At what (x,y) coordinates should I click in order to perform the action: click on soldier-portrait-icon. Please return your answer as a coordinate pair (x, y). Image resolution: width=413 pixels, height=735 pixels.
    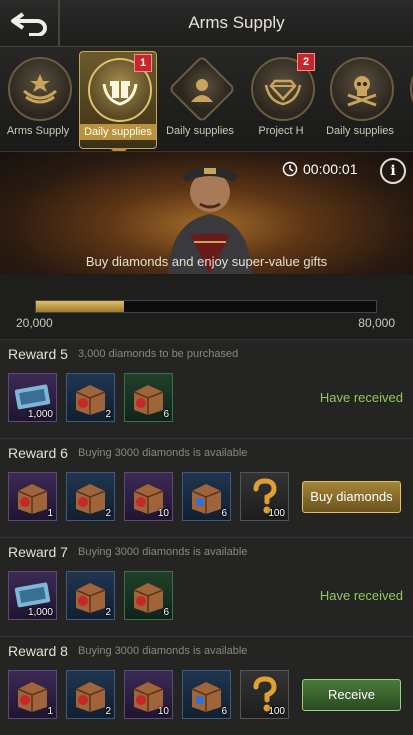
    Looking at the image, I should click on (202, 89).